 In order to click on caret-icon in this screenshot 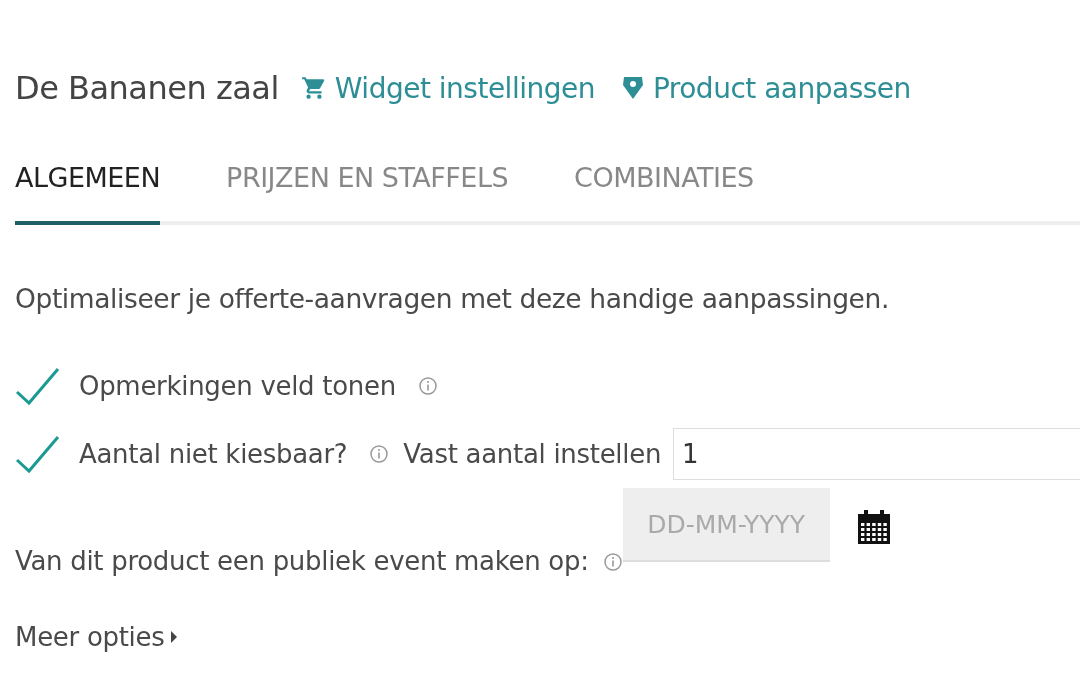, I will do `click(174, 637)`.